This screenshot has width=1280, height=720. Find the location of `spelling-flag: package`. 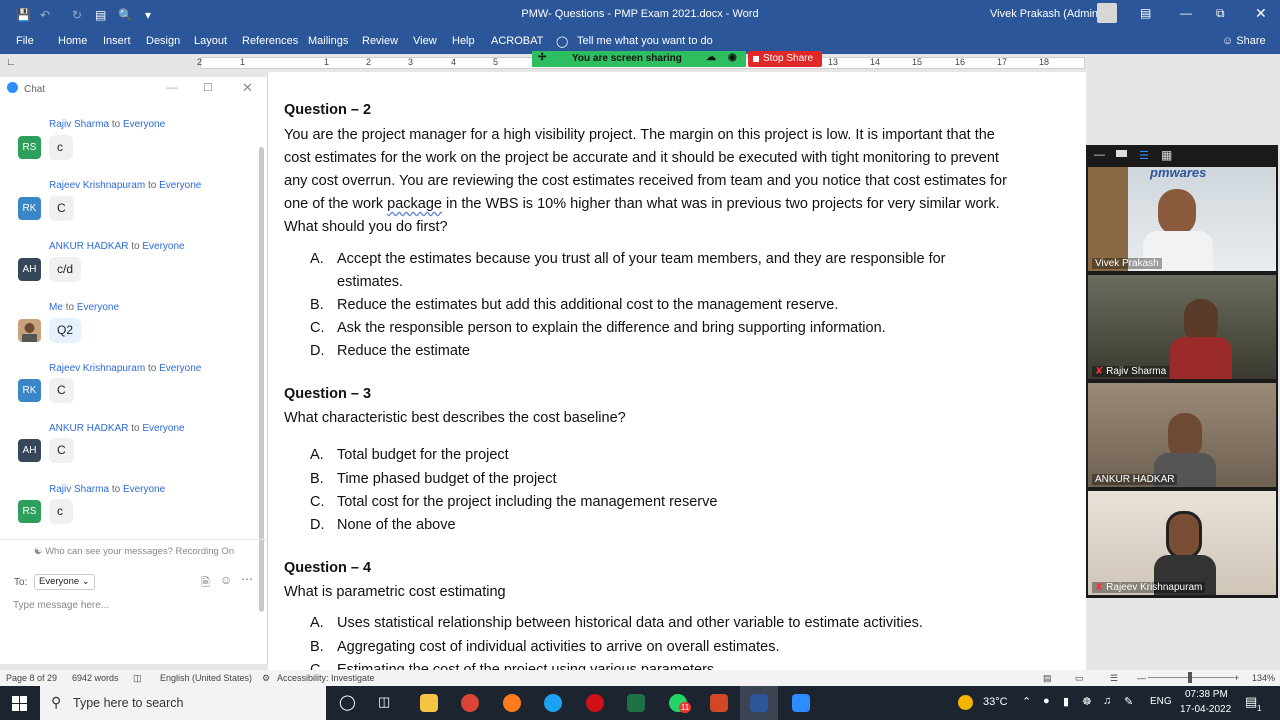

spelling-flag: package is located at coordinates (414, 204).